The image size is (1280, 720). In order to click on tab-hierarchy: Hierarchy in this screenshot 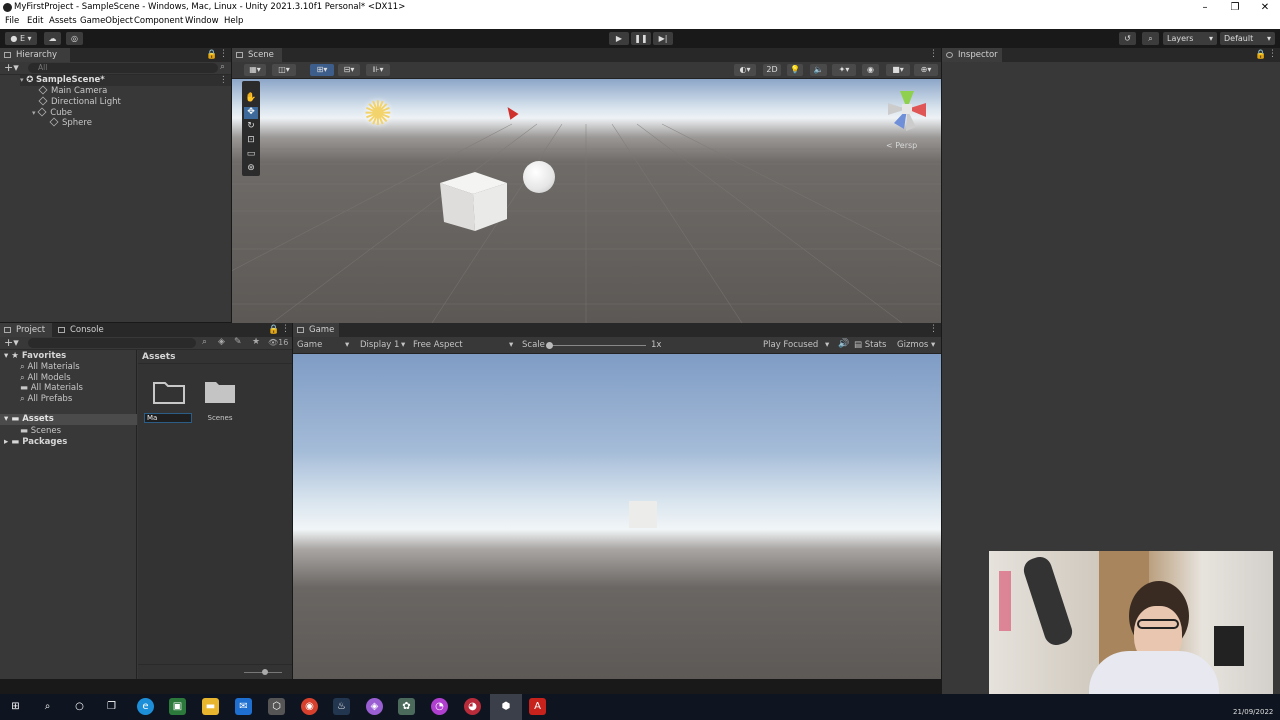, I will do `click(35, 55)`.